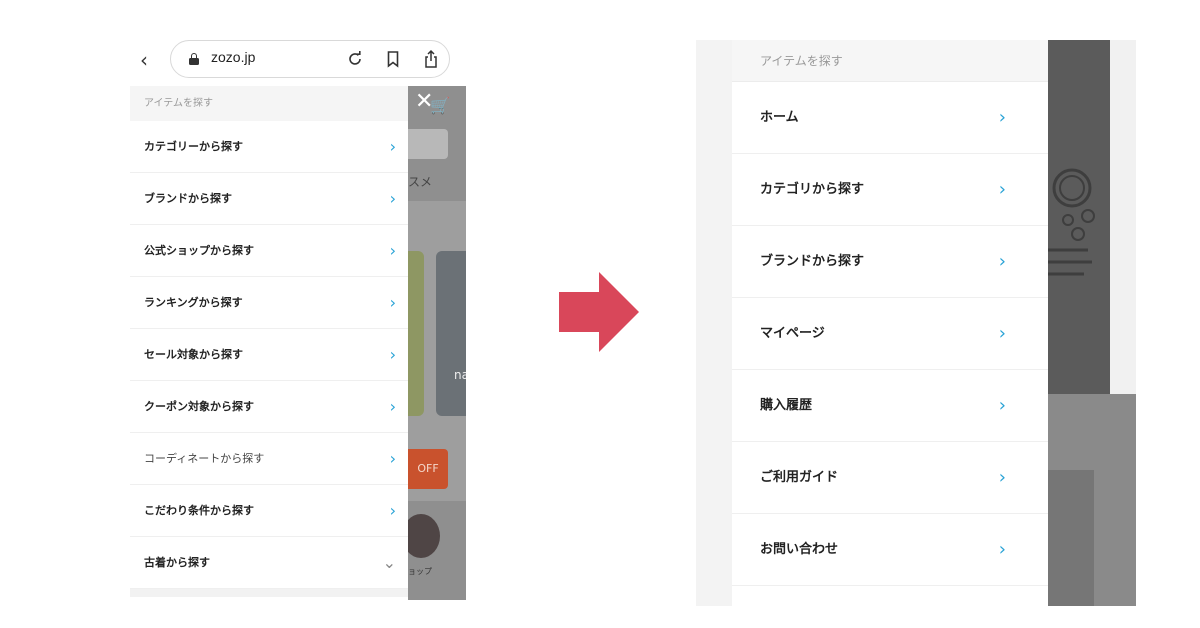 The width and height of the screenshot is (1200, 628). What do you see at coordinates (427, 102) in the screenshot?
I see `close-icon: ✕` at bounding box center [427, 102].